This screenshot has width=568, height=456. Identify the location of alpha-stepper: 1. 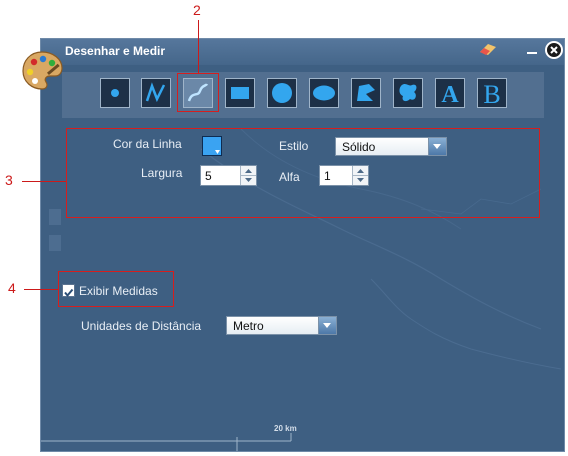
(344, 175).